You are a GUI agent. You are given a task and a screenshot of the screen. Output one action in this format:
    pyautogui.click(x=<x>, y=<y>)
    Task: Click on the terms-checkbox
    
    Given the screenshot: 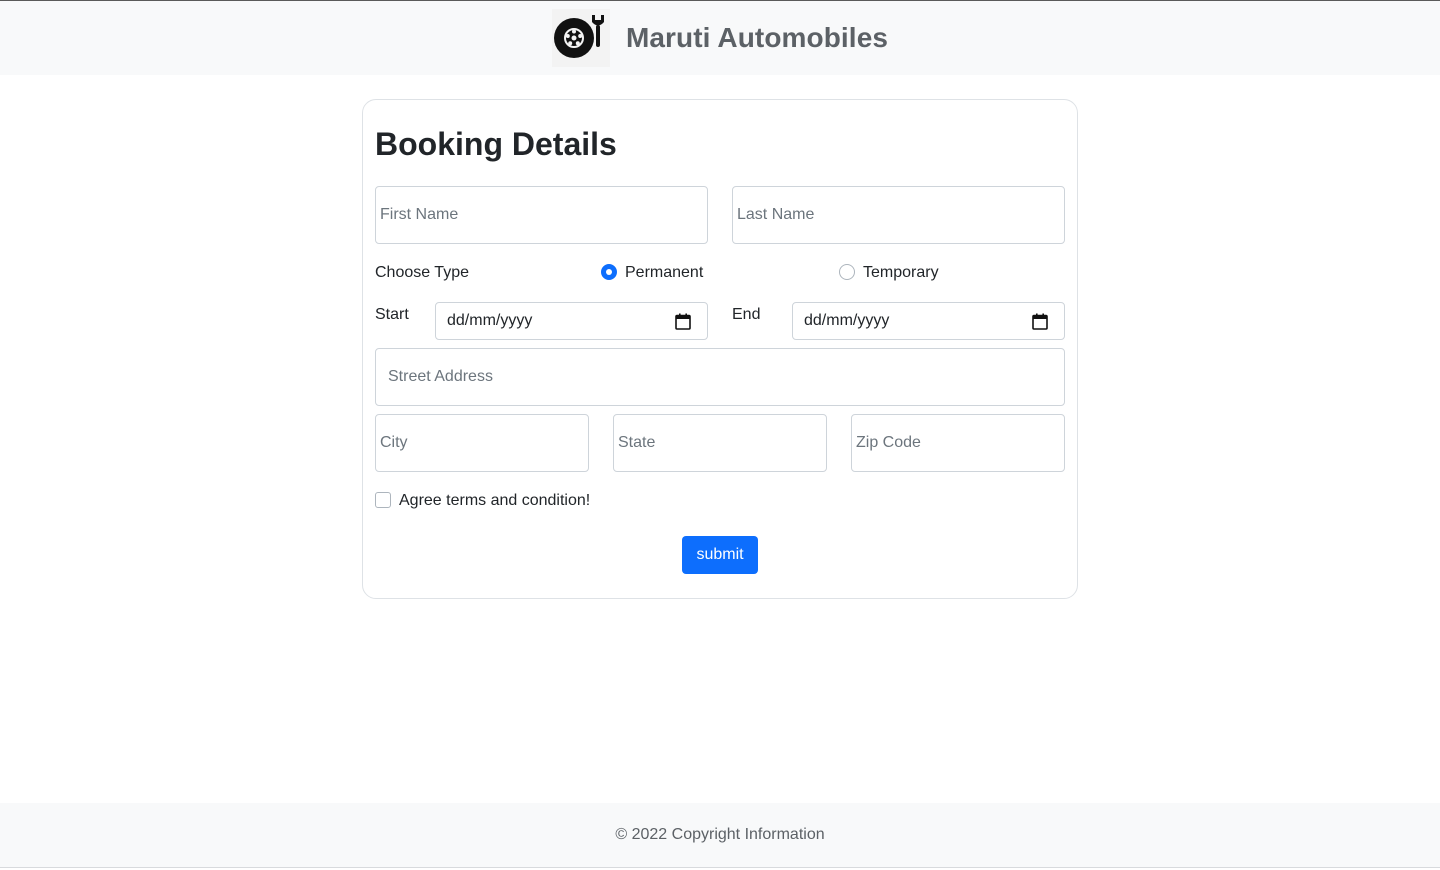 What is the action you would take?
    pyautogui.click(x=383, y=500)
    